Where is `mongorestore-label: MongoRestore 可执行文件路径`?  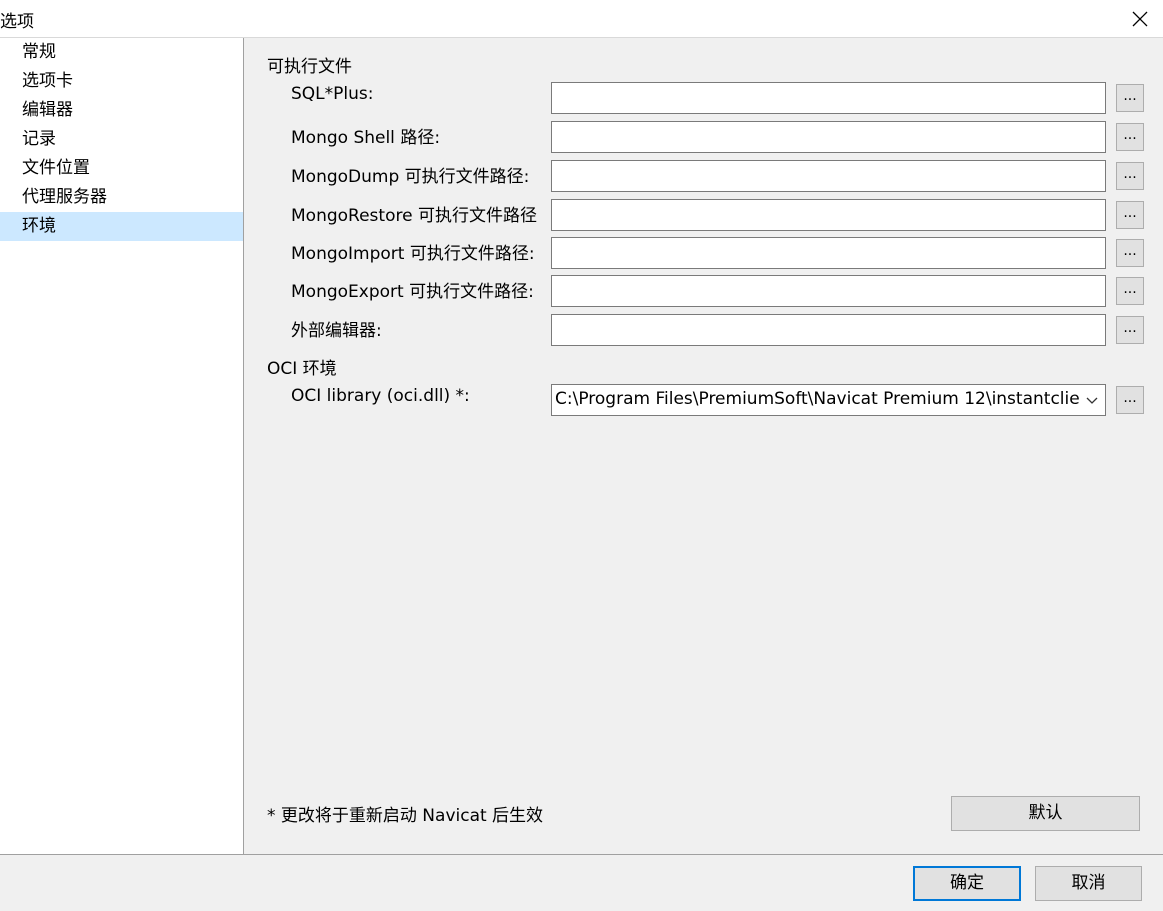
mongorestore-label: MongoRestore 可执行文件路径 is located at coordinates (414, 216).